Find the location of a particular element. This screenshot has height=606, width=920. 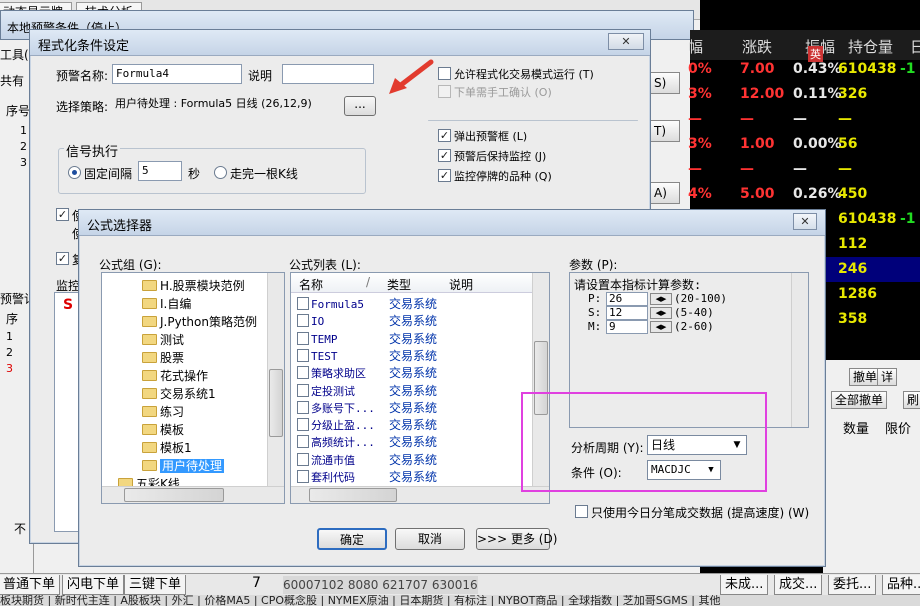

description-input is located at coordinates (328, 74).